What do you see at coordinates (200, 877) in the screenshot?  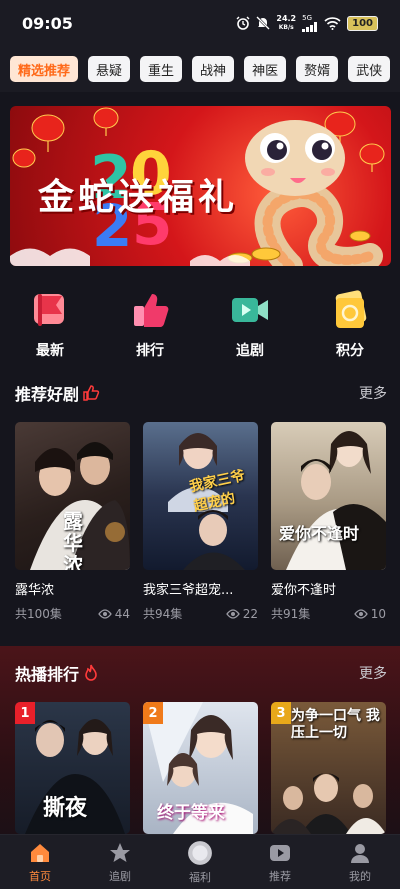 I see `nav-welfare-label: 福利` at bounding box center [200, 877].